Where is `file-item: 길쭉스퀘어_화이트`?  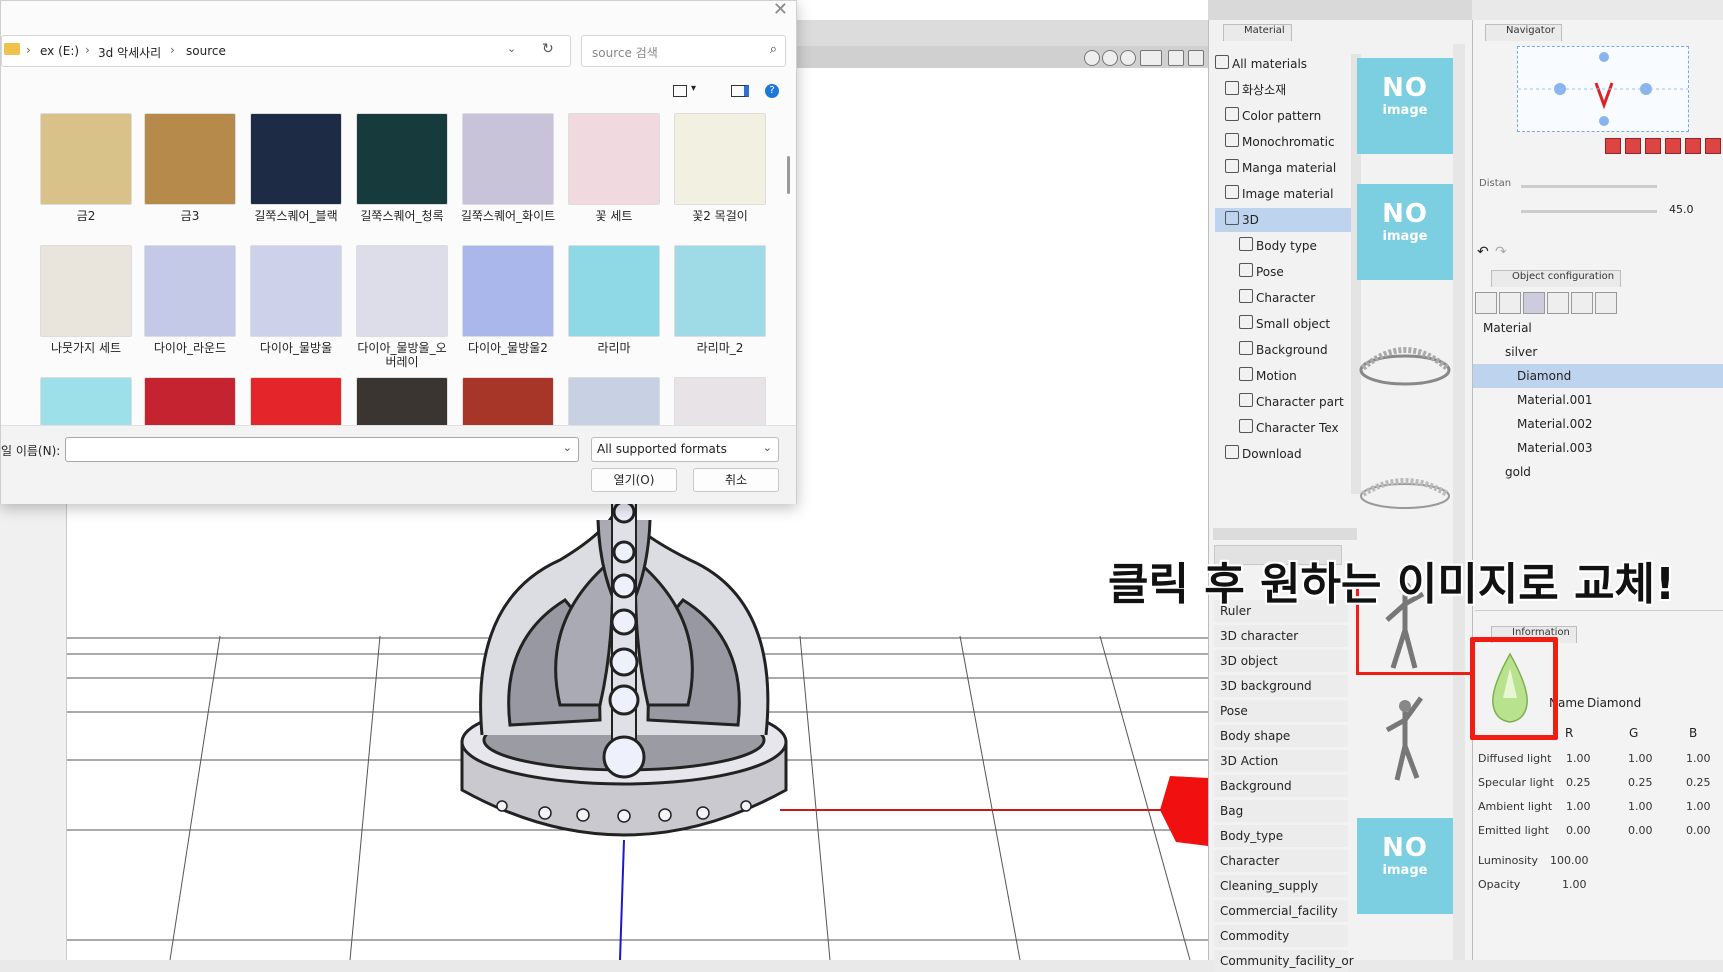
file-item: 길쭉스퀘어_화이트 is located at coordinates (508, 168).